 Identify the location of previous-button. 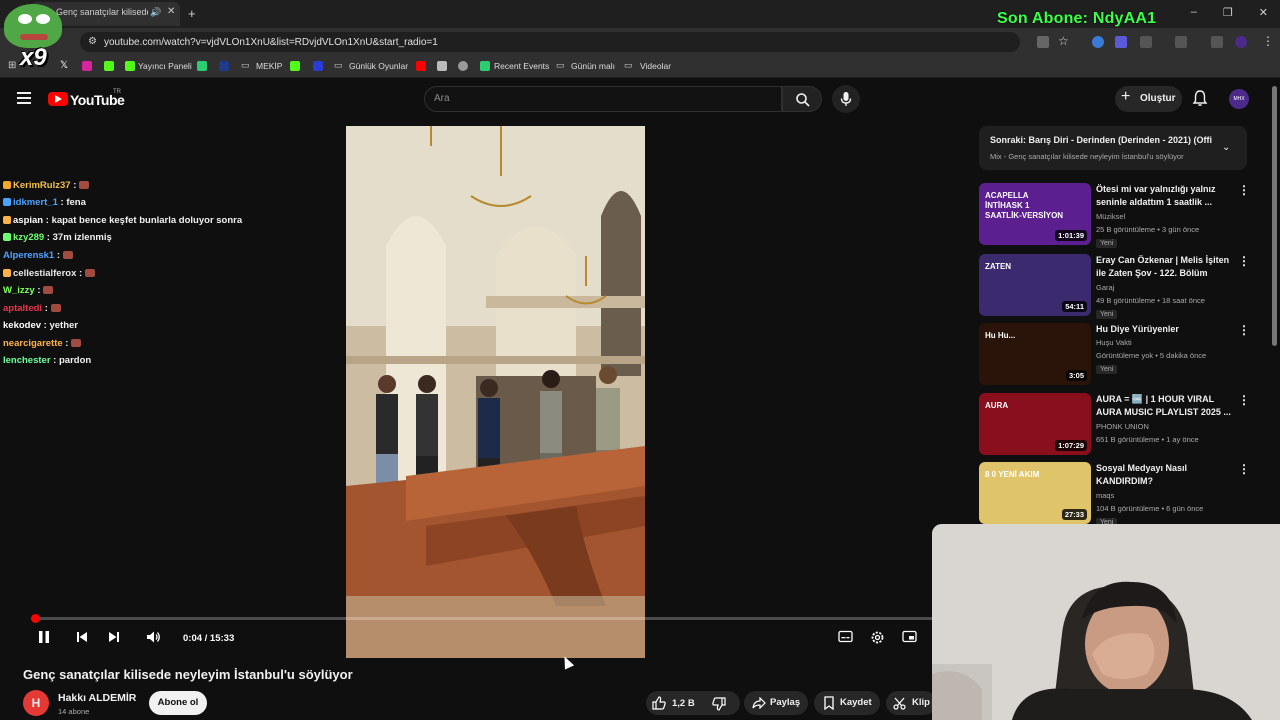
(82, 638).